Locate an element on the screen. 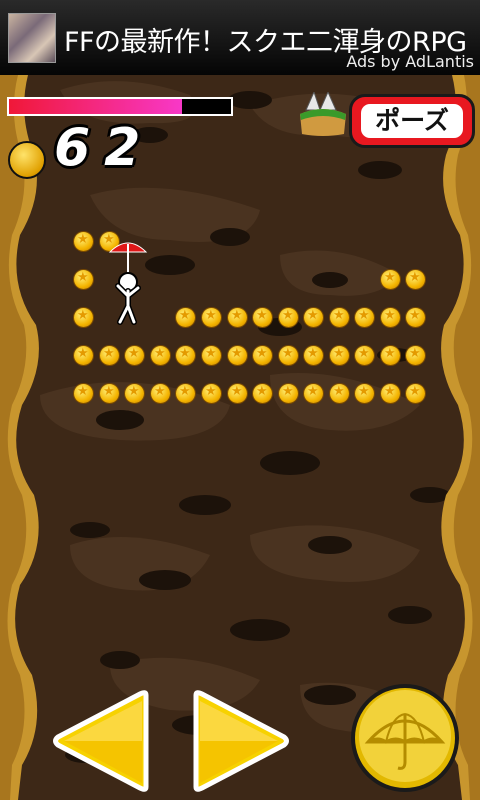 This screenshot has height=800, width=480. player-character is located at coordinates (128, 284).